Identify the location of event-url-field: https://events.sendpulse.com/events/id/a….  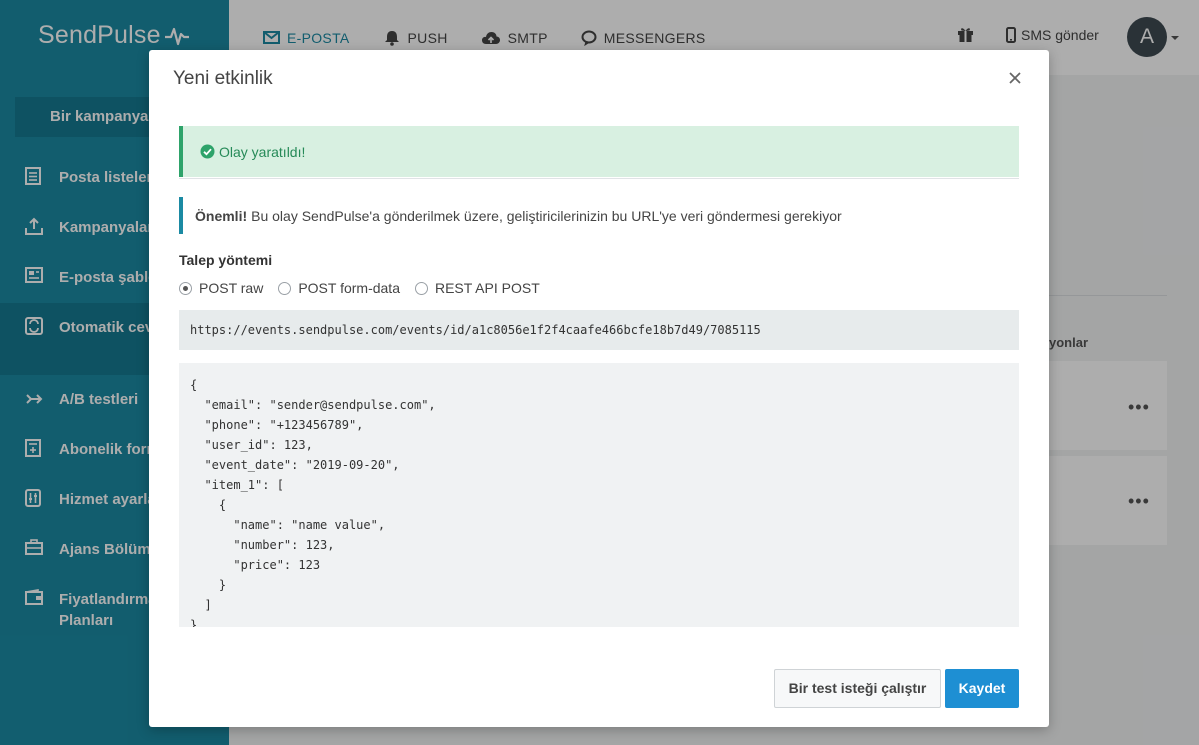
(599, 330).